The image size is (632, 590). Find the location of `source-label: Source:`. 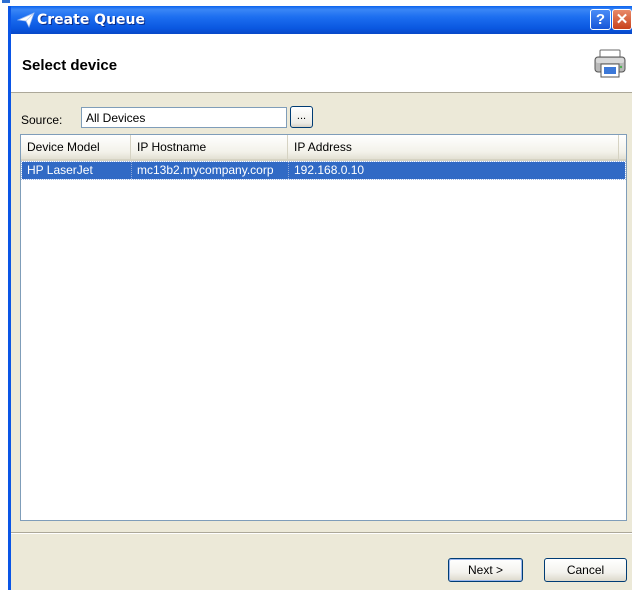

source-label: Source: is located at coordinates (42, 120).